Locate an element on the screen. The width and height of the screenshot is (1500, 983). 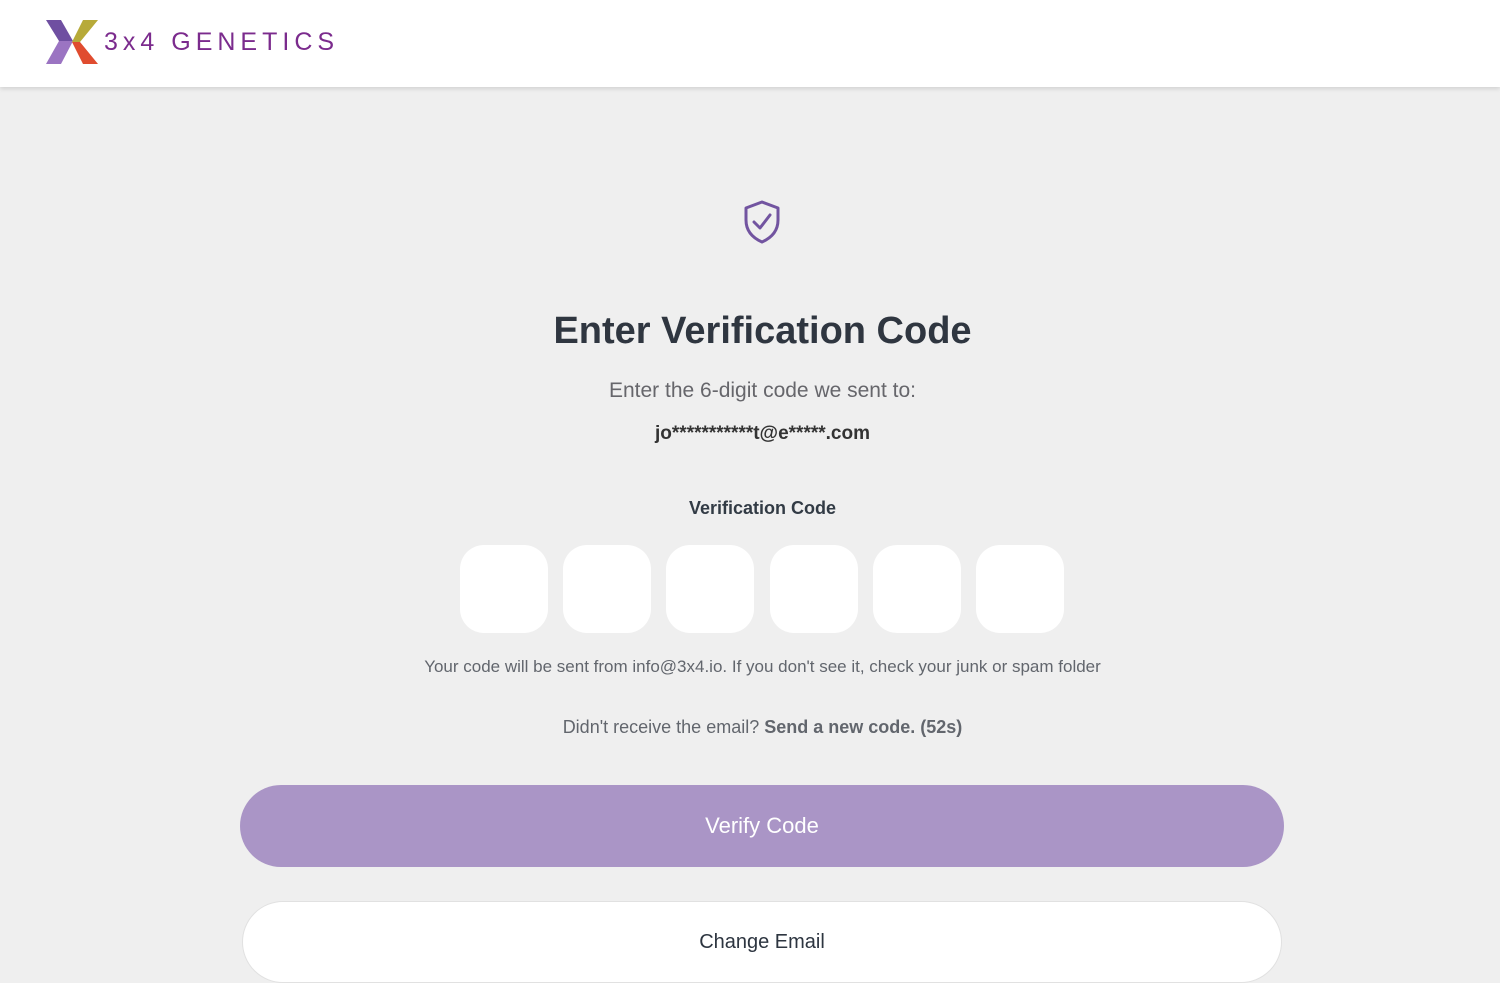
instruction-text: Enter the 6-digit code we sent to: is located at coordinates (762, 390).